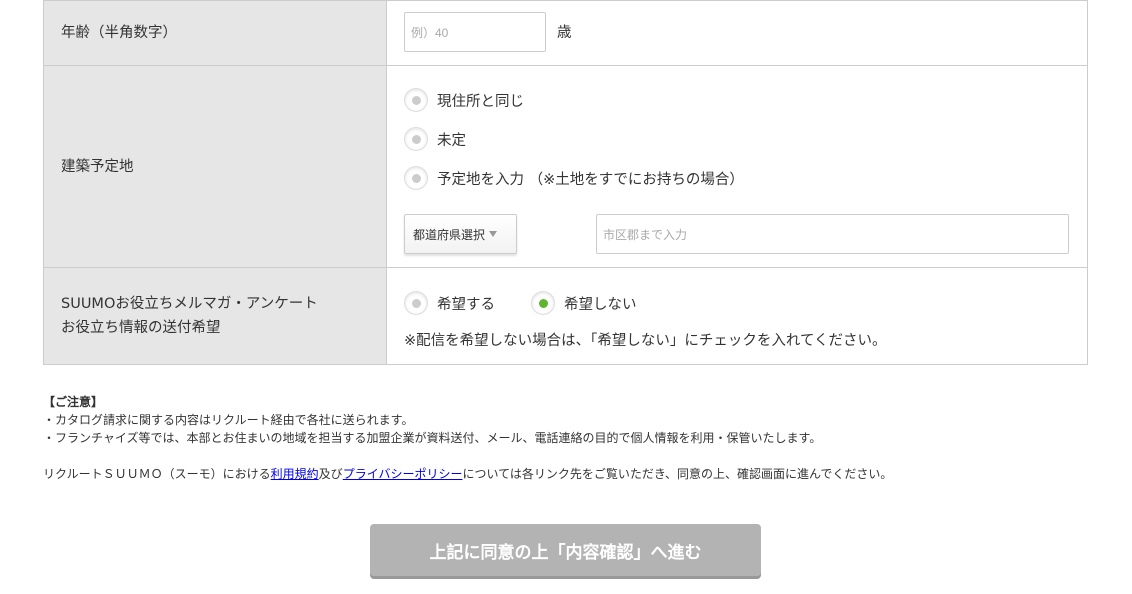  What do you see at coordinates (645, 341) in the screenshot?
I see `mailmag-note: ※配信を希望しない場合は、「希望しない」にチェックを入れてください。` at bounding box center [645, 341].